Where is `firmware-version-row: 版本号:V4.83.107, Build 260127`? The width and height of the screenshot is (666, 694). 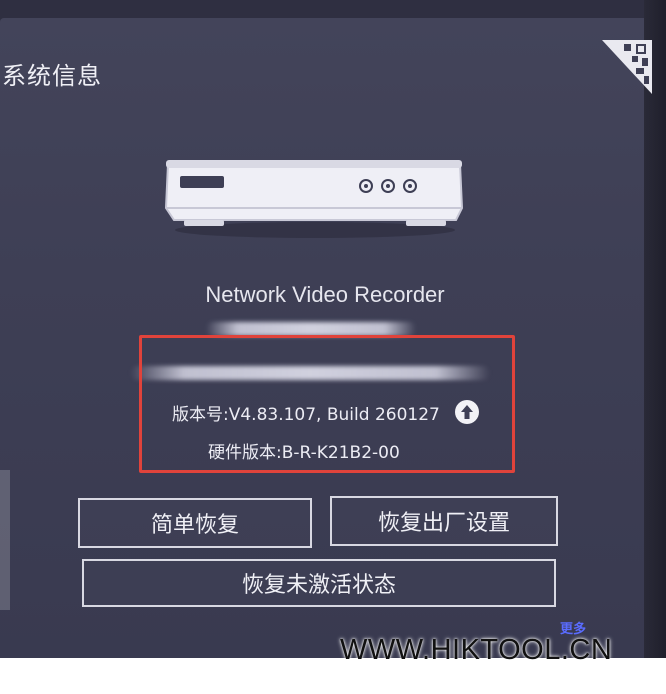 firmware-version-row: 版本号:V4.83.107, Build 260127 is located at coordinates (326, 412).